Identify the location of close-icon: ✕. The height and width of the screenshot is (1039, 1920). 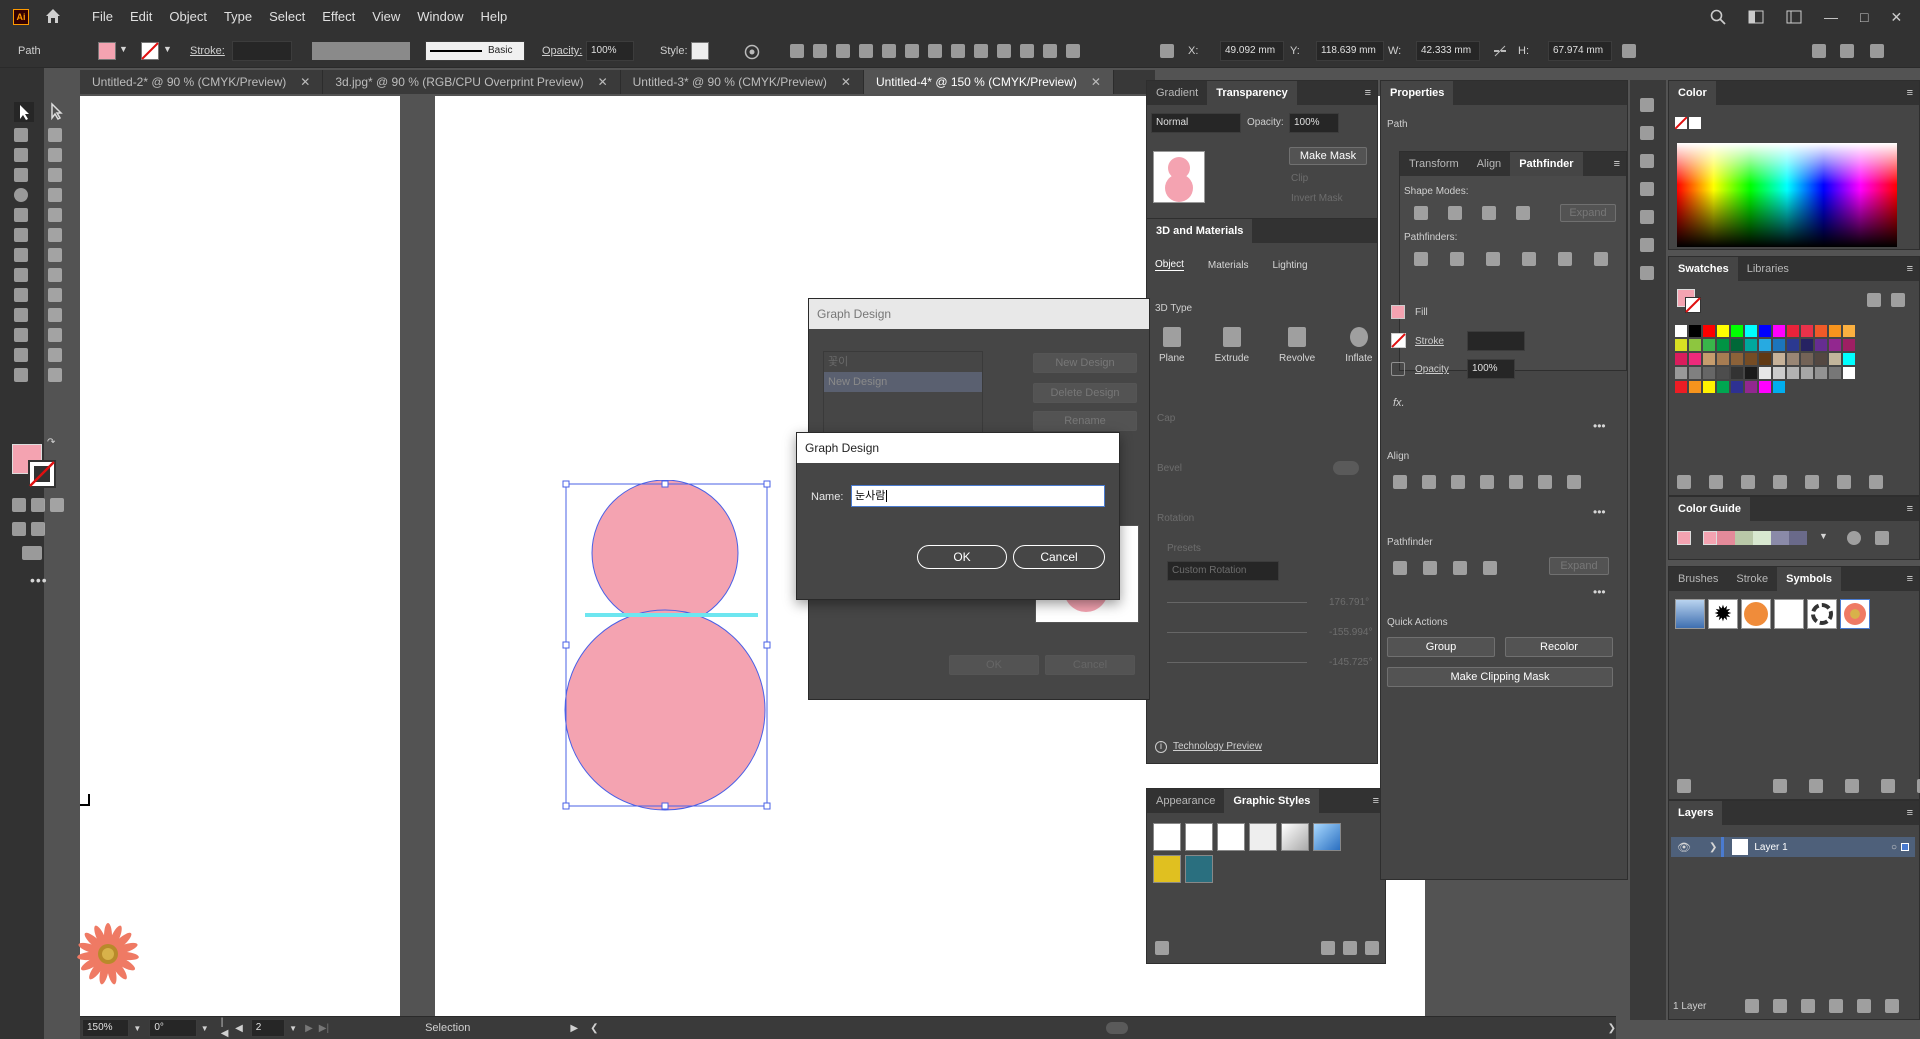
(1896, 17).